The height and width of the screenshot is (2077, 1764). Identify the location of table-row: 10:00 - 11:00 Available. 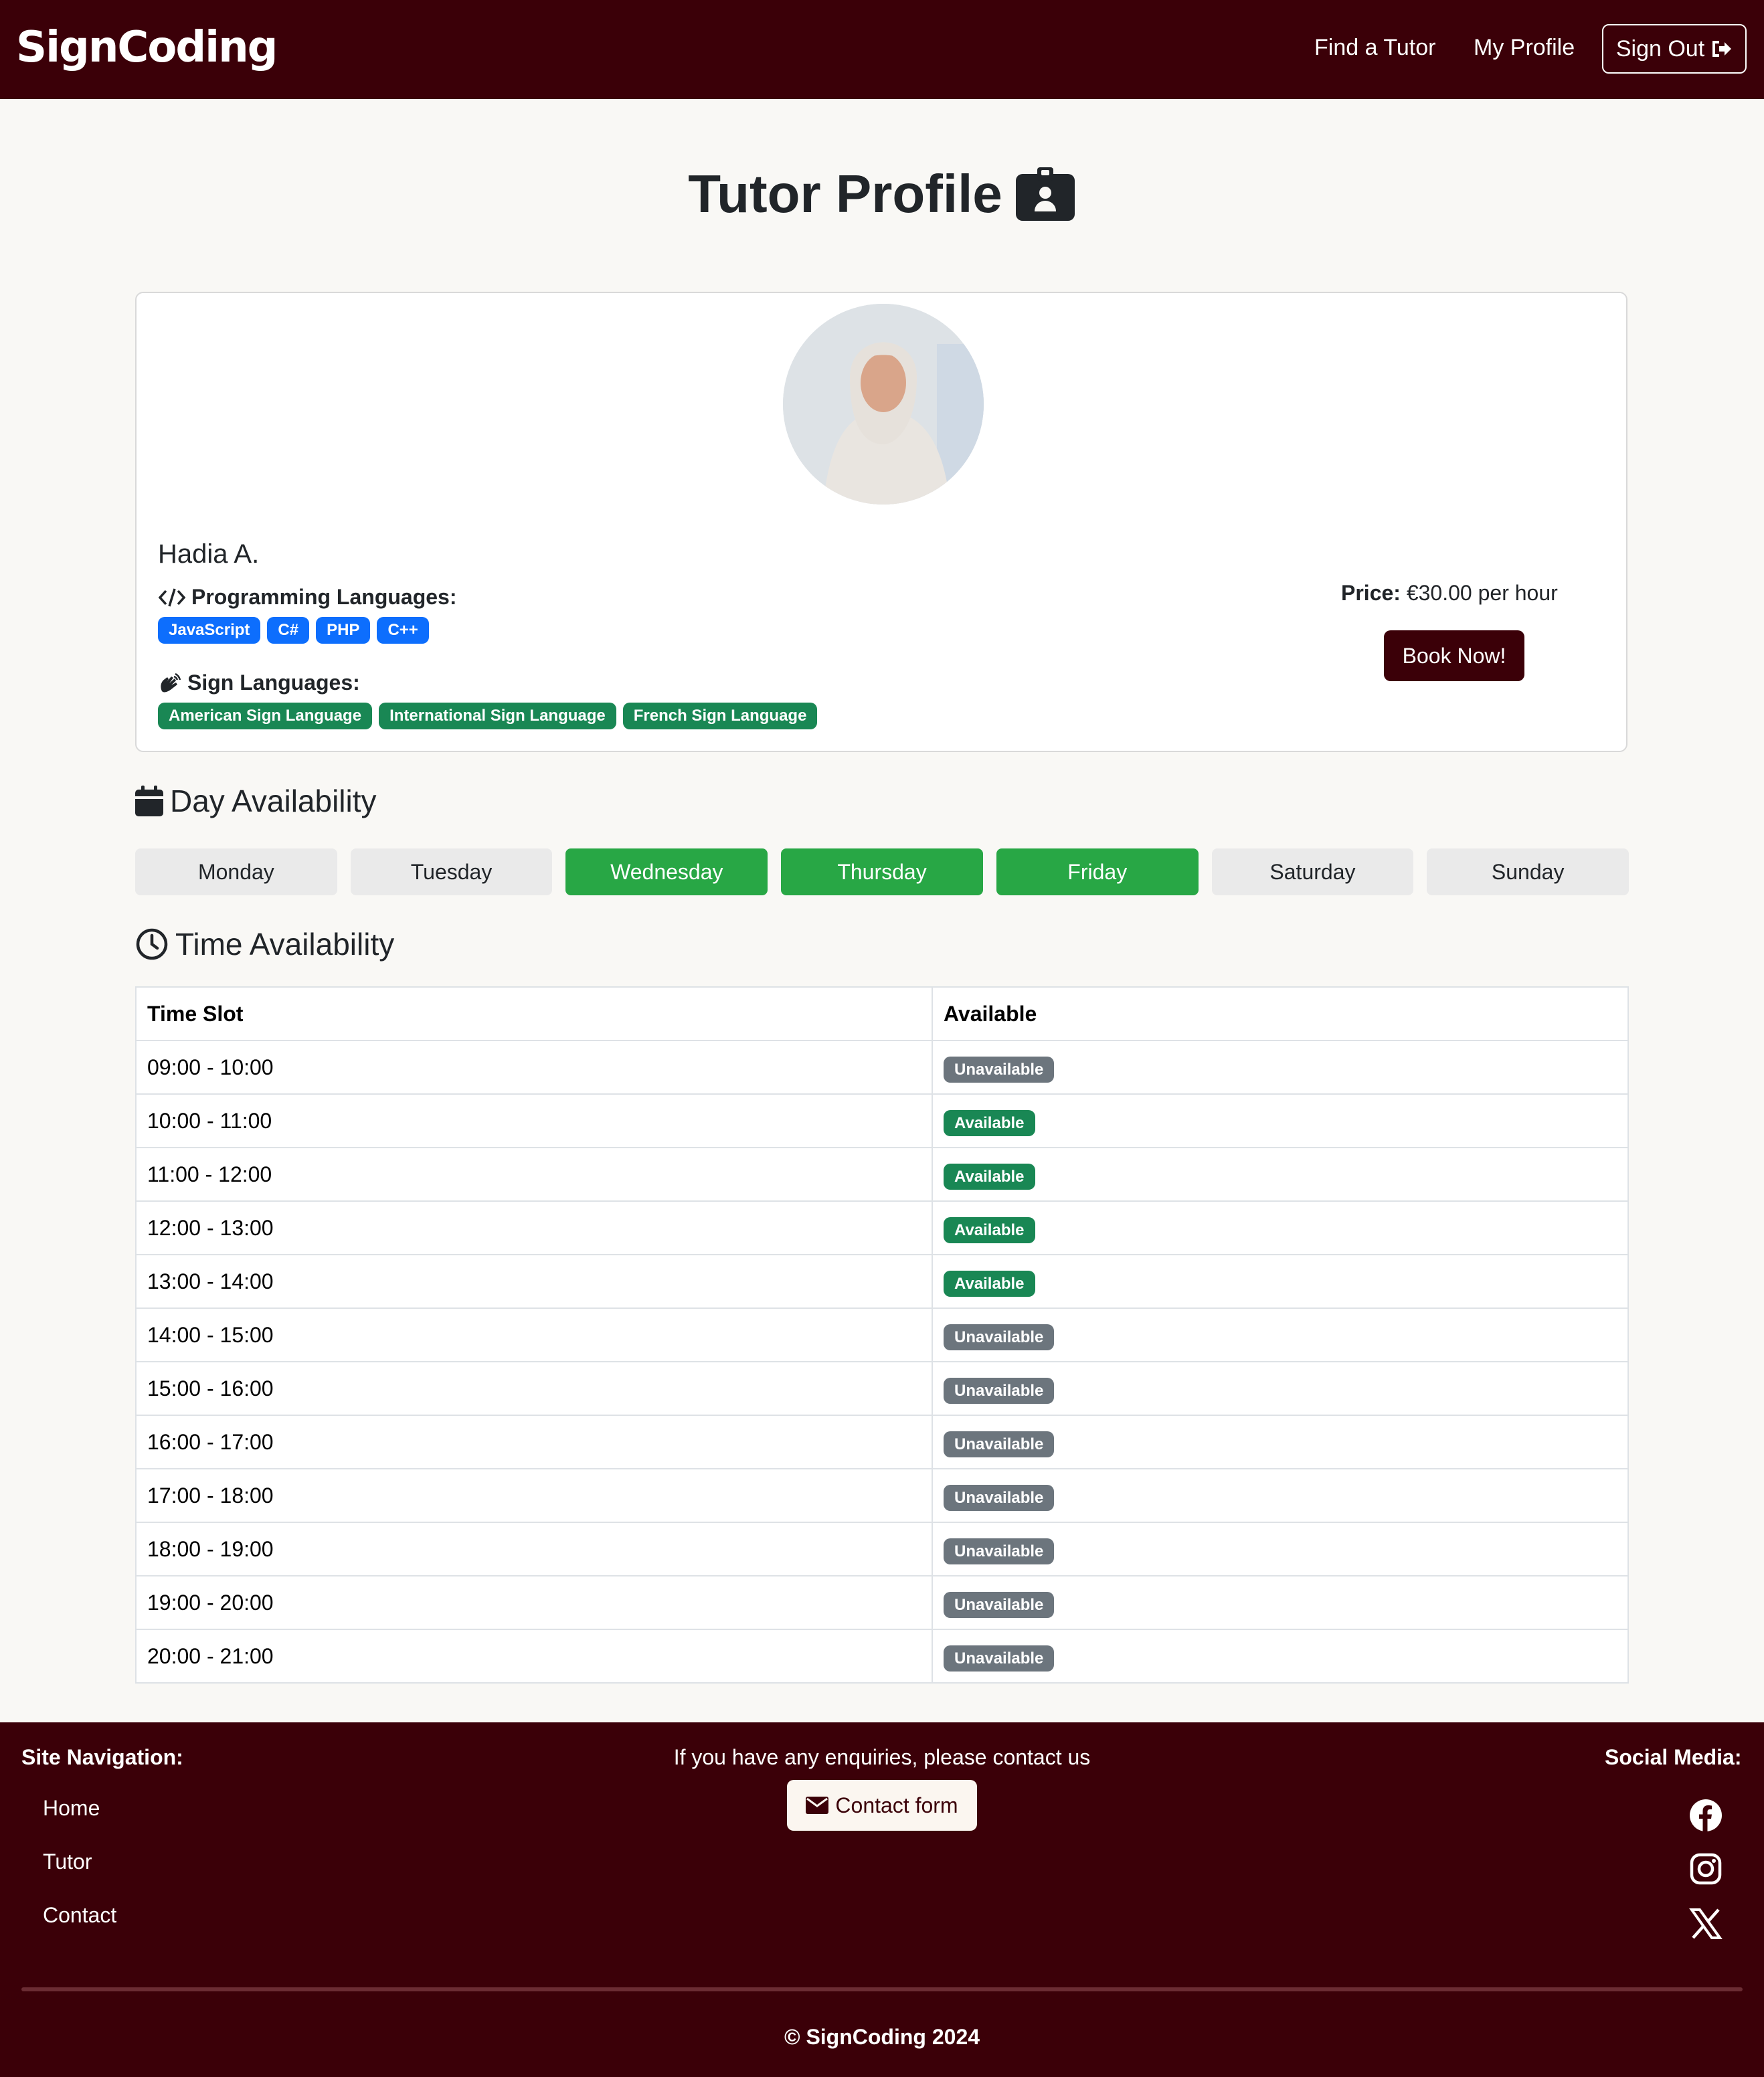
(882, 1120).